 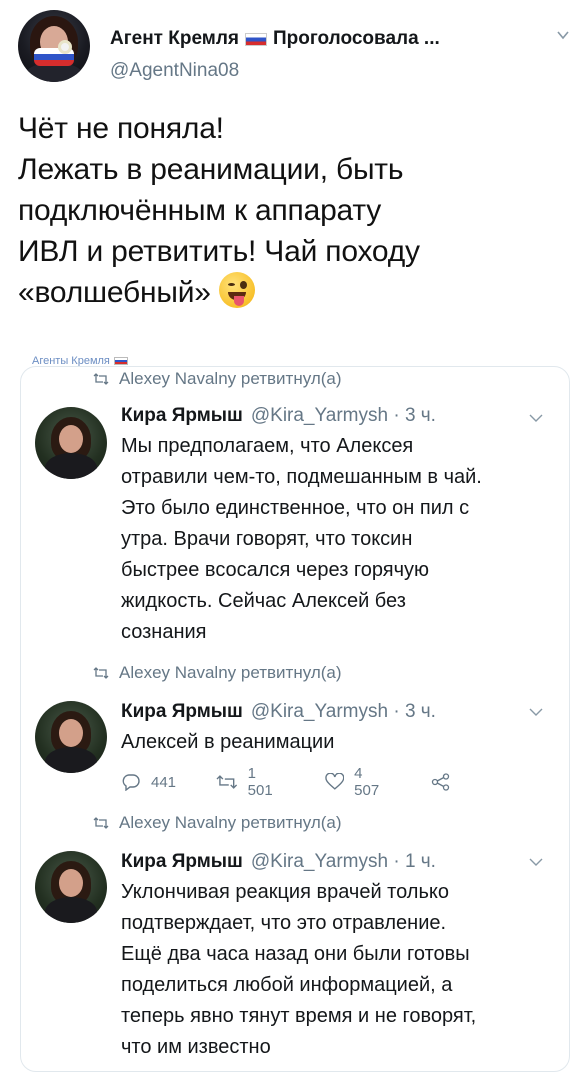 I want to click on author-name: Агент Кремля, so click(x=174, y=39).